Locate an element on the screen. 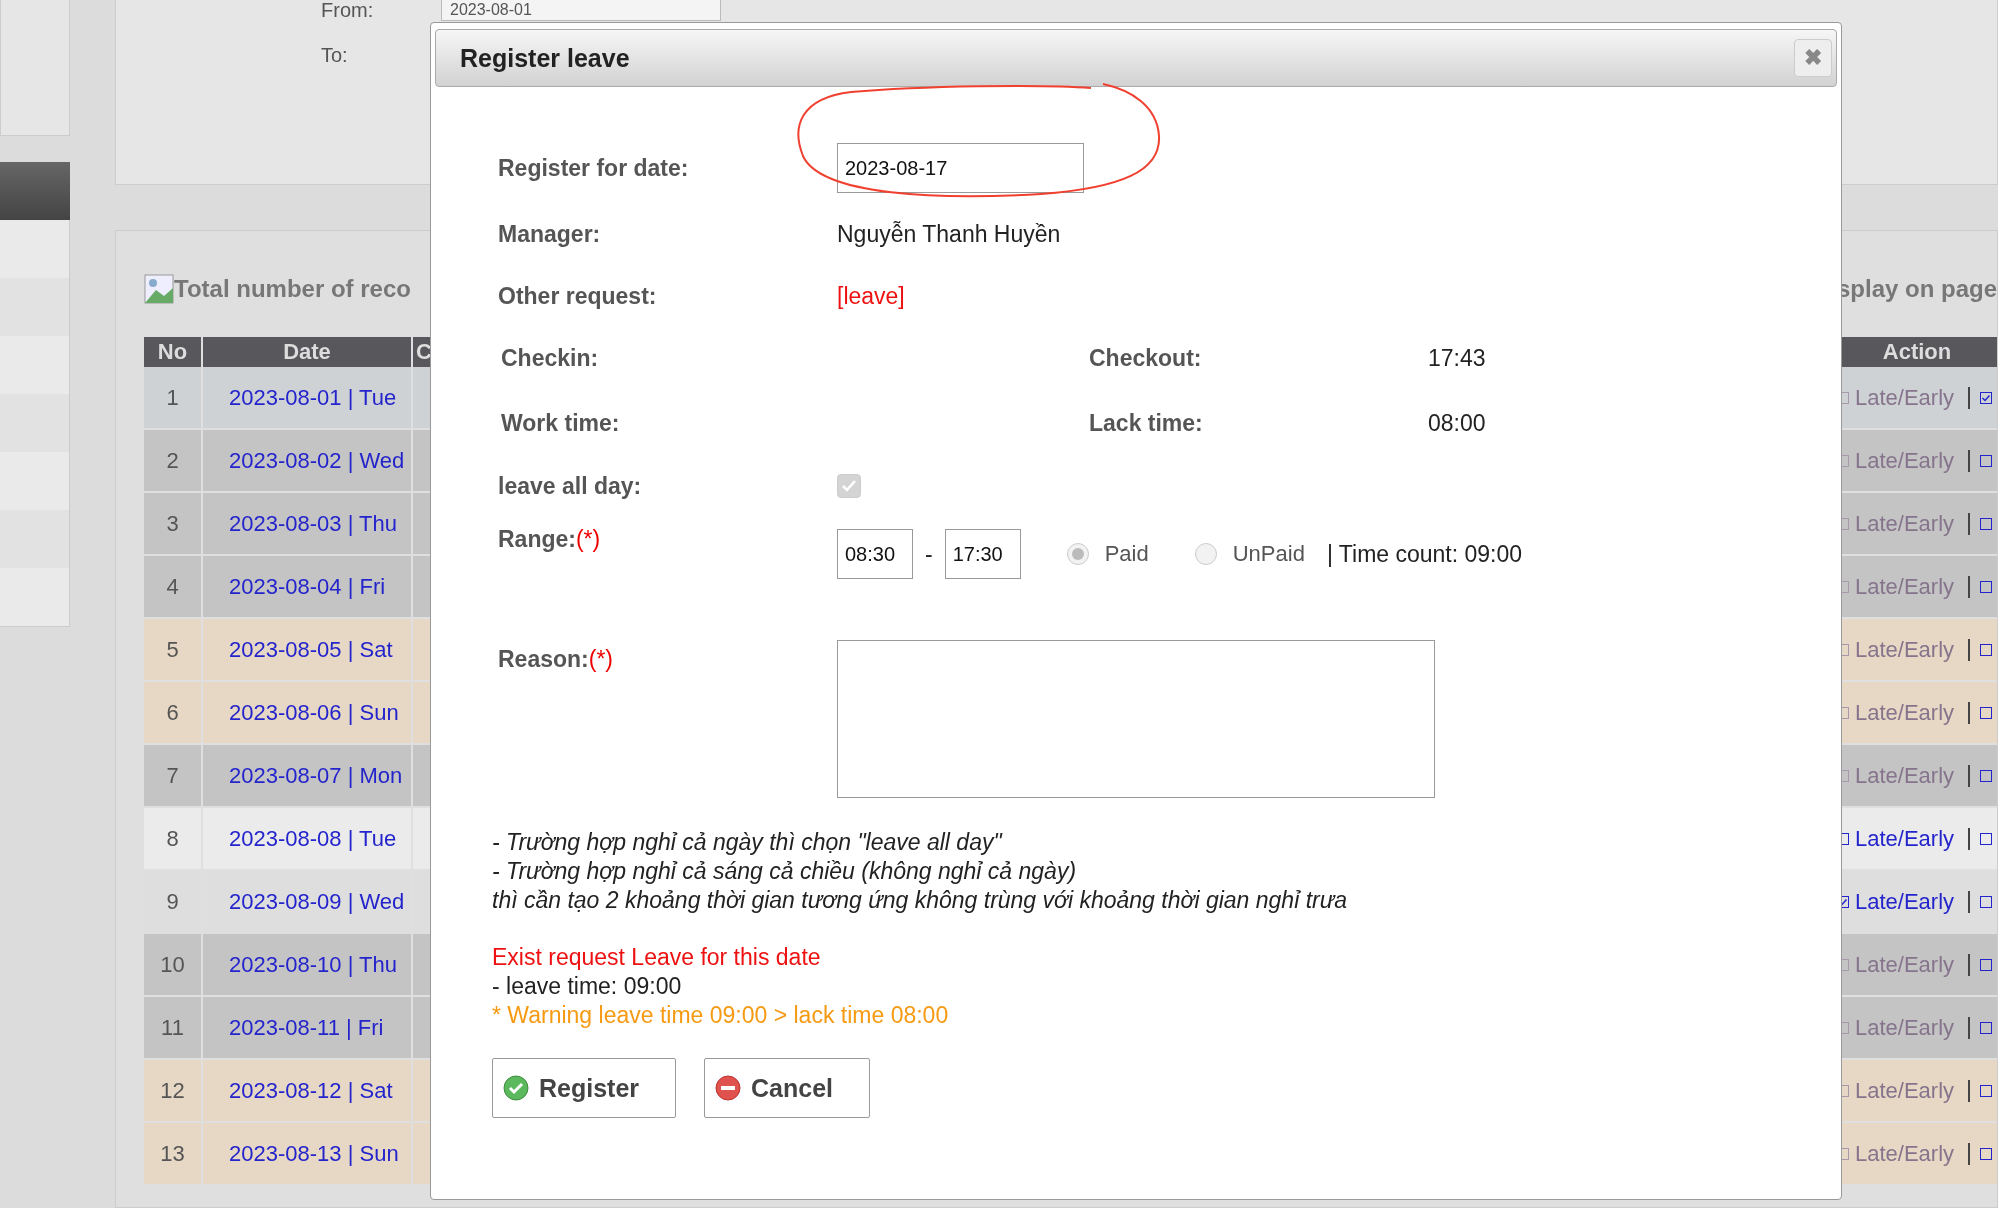 The height and width of the screenshot is (1208, 1998). date-link: 2023-08-06 | Sun is located at coordinates (314, 712).